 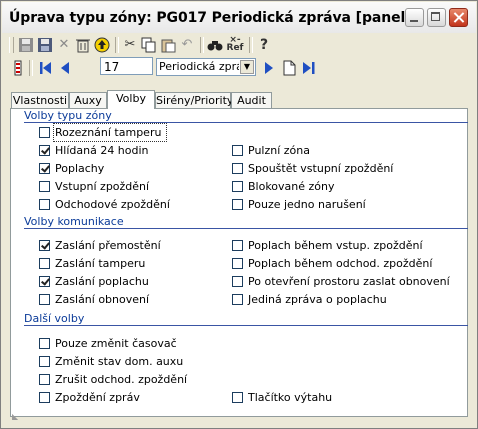 I want to click on save-close-icon, so click(x=45, y=45).